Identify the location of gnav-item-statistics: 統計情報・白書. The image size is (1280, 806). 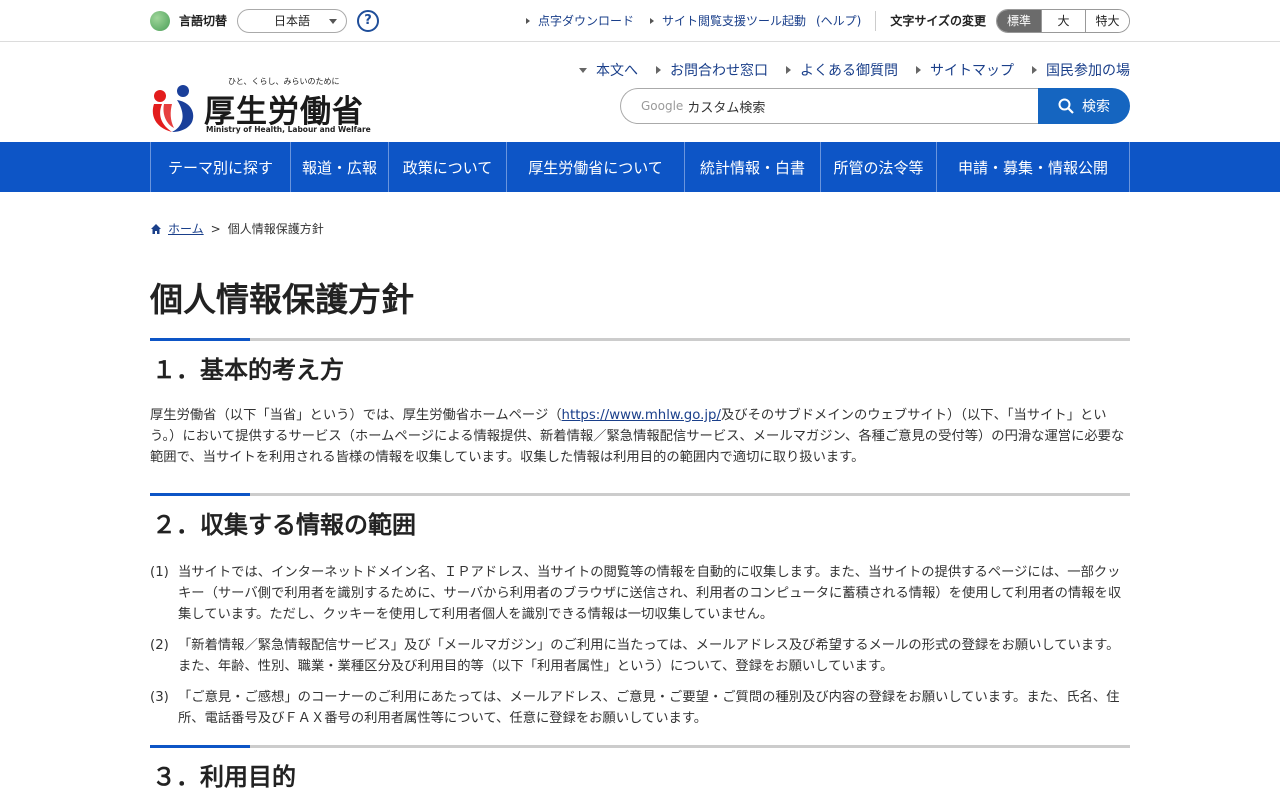
(753, 167).